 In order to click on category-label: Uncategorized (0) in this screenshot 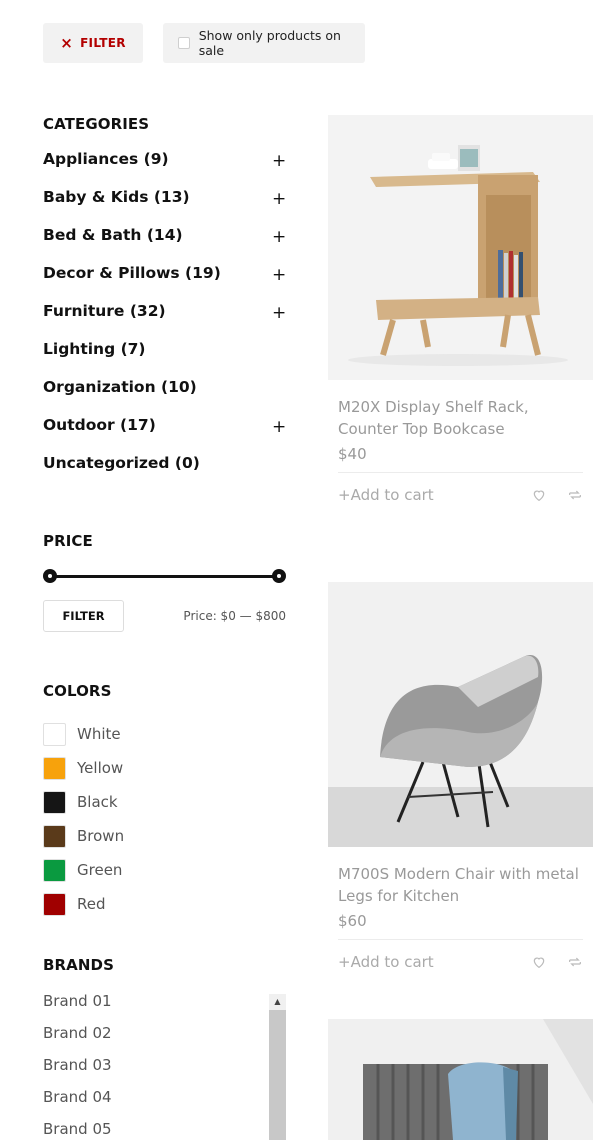, I will do `click(121, 463)`.